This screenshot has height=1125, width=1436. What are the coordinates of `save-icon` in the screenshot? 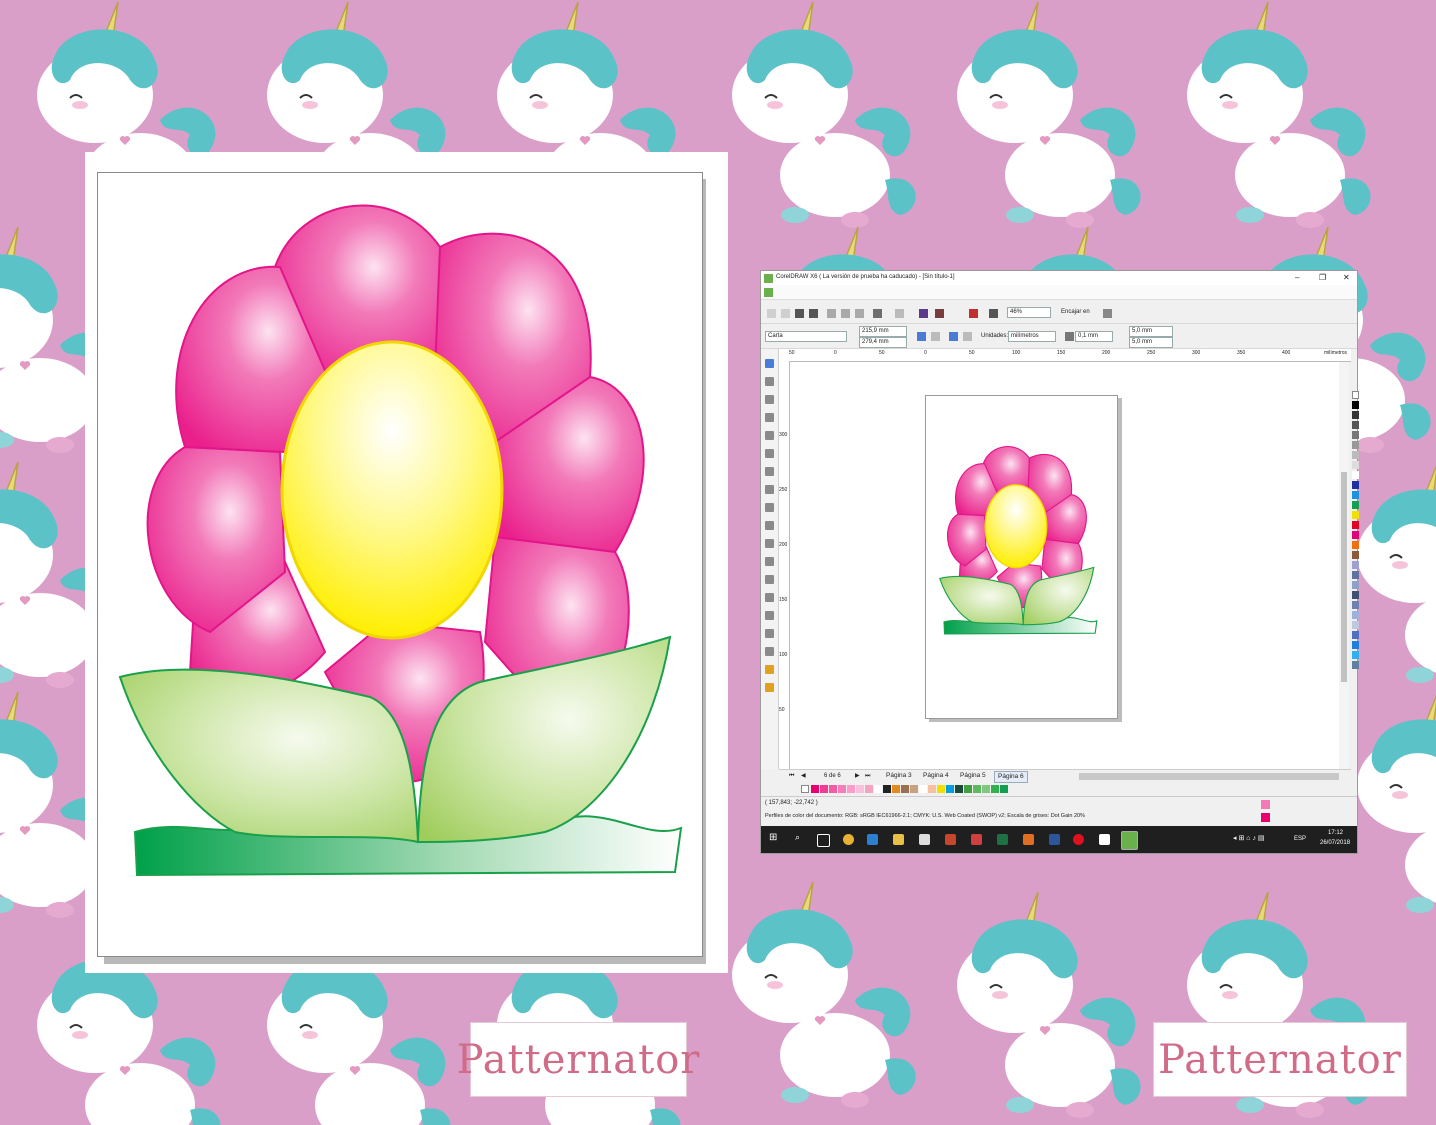 It's located at (799, 313).